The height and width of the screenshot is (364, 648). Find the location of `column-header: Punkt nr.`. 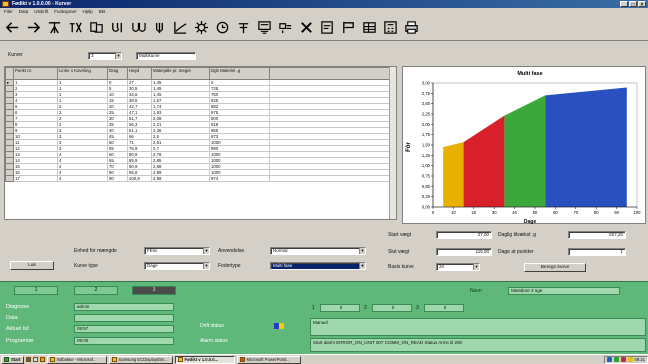

column-header: Punkt nr. is located at coordinates (35, 73).